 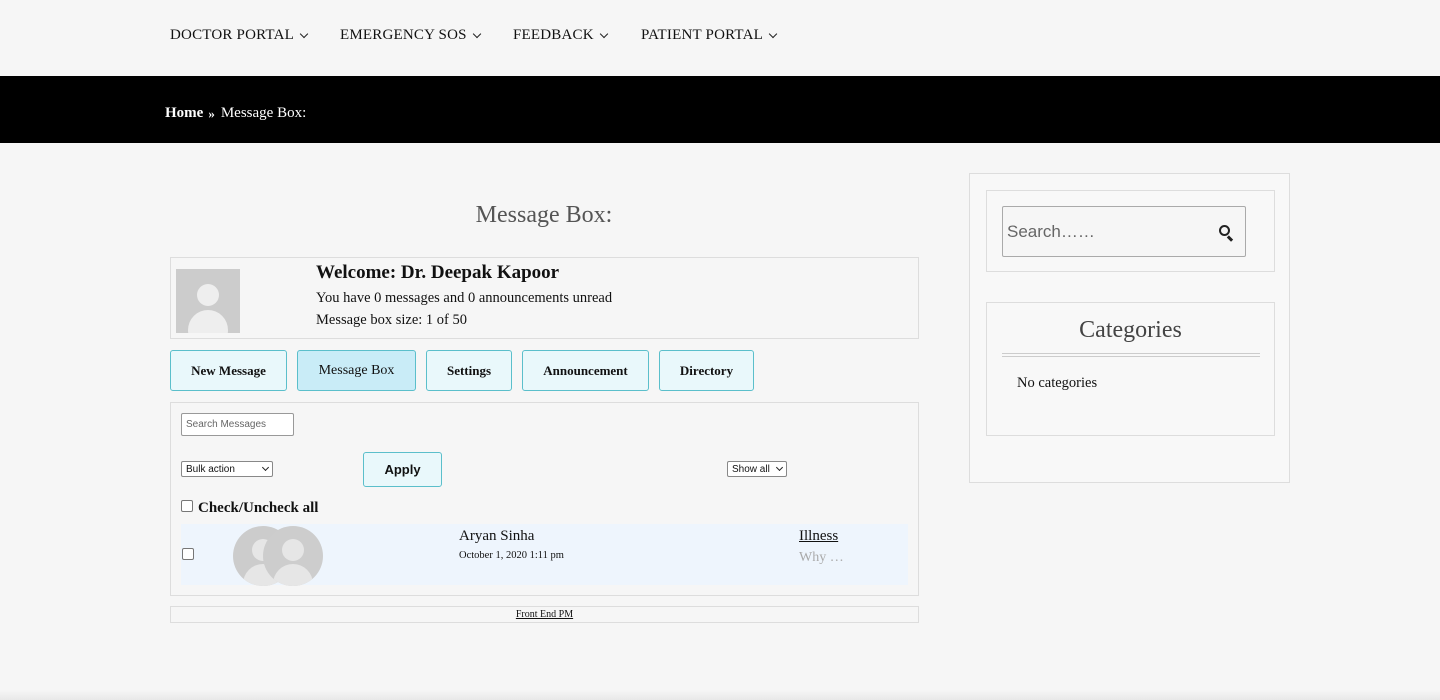 I want to click on nav-item-feedback: FEEDBACK, so click(x=561, y=35).